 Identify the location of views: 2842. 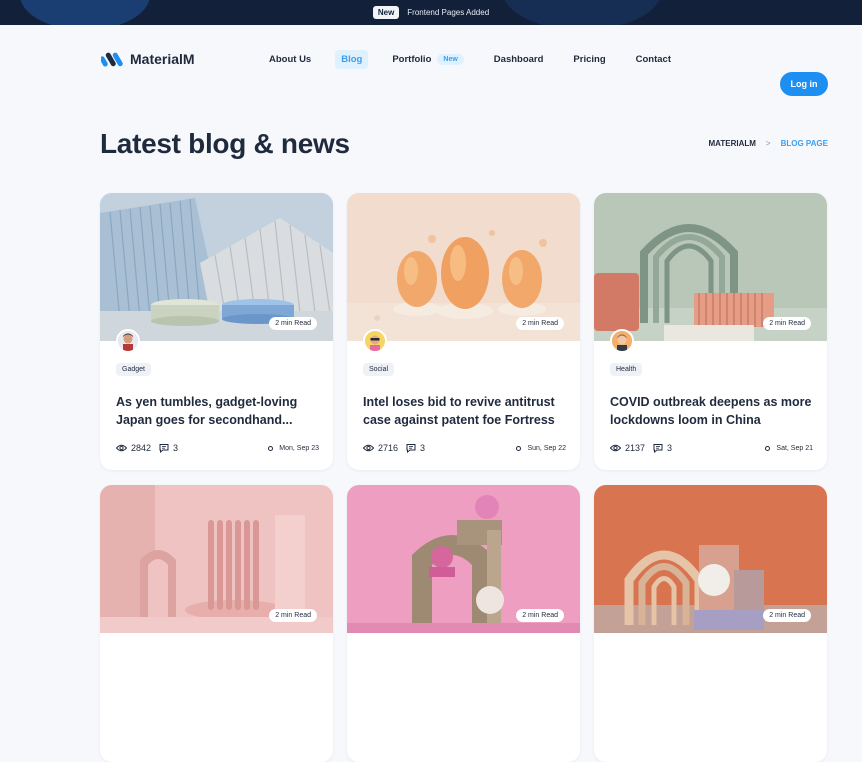
(133, 448).